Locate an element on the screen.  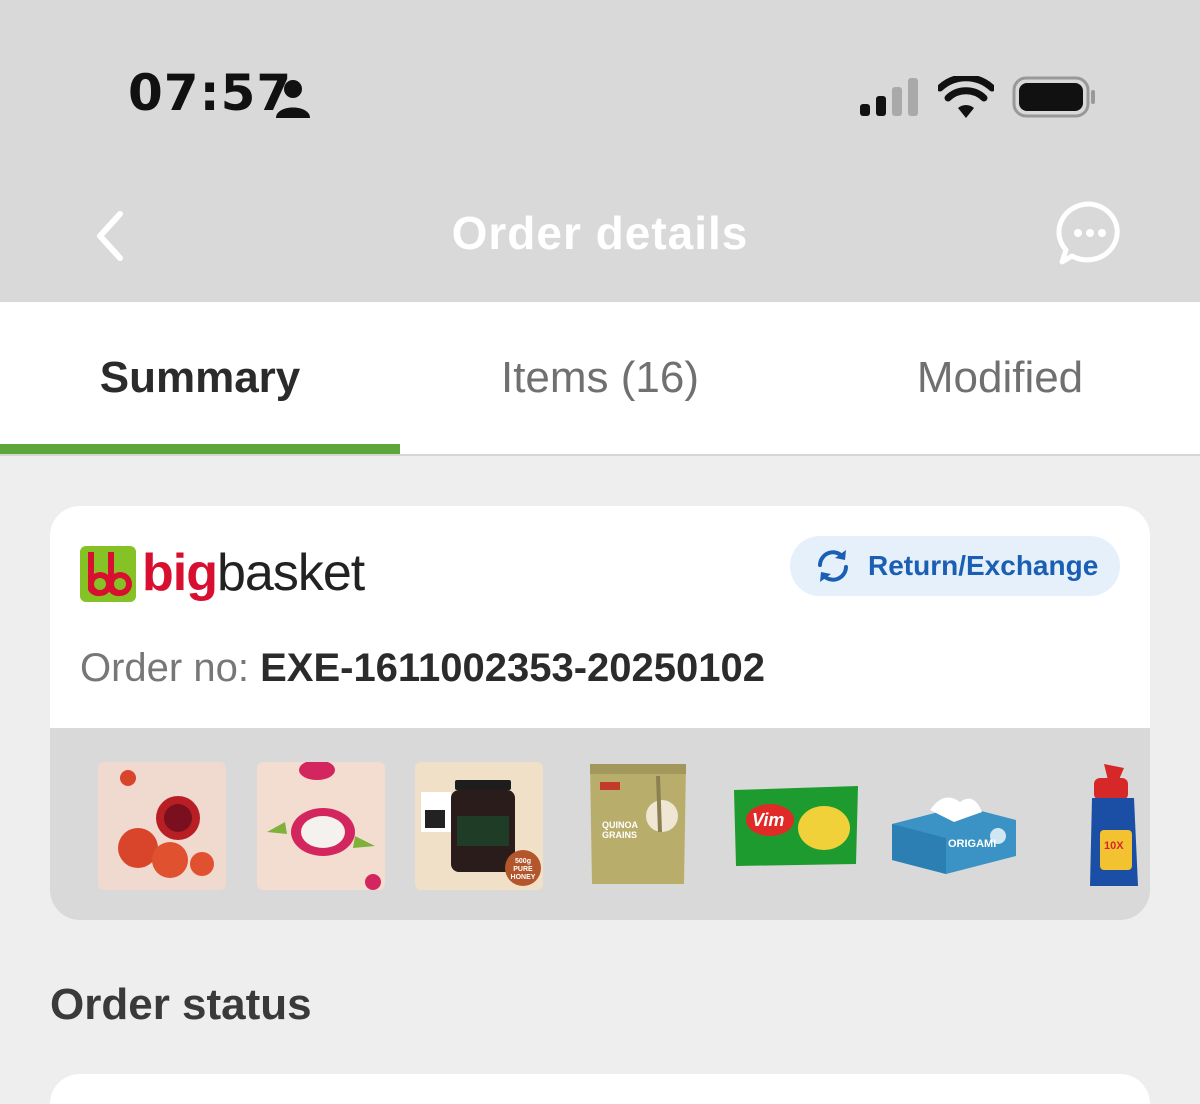
bigbasket-logo: bigbasket is located at coordinates (222, 574).